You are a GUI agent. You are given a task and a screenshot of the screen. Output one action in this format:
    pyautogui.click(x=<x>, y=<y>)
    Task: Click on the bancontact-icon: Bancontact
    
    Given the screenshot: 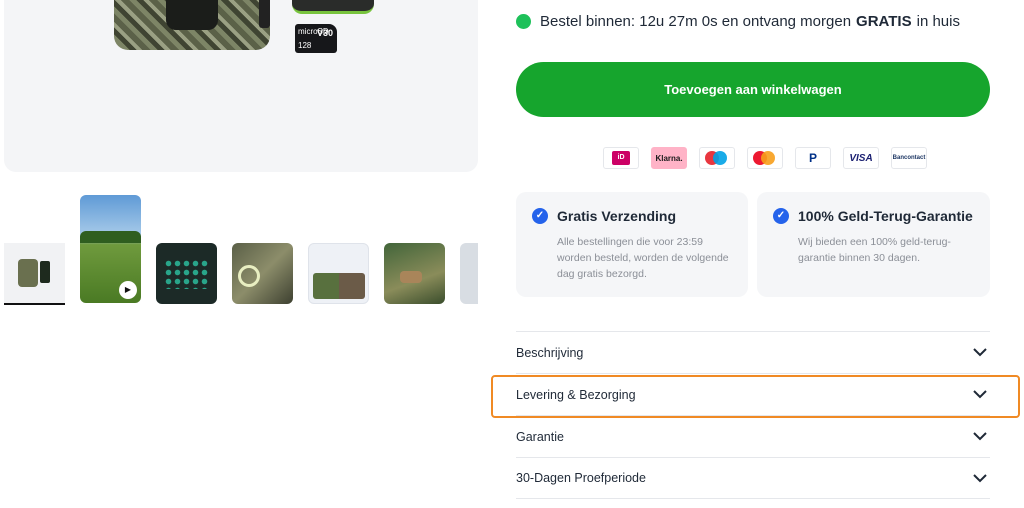 What is the action you would take?
    pyautogui.click(x=909, y=158)
    